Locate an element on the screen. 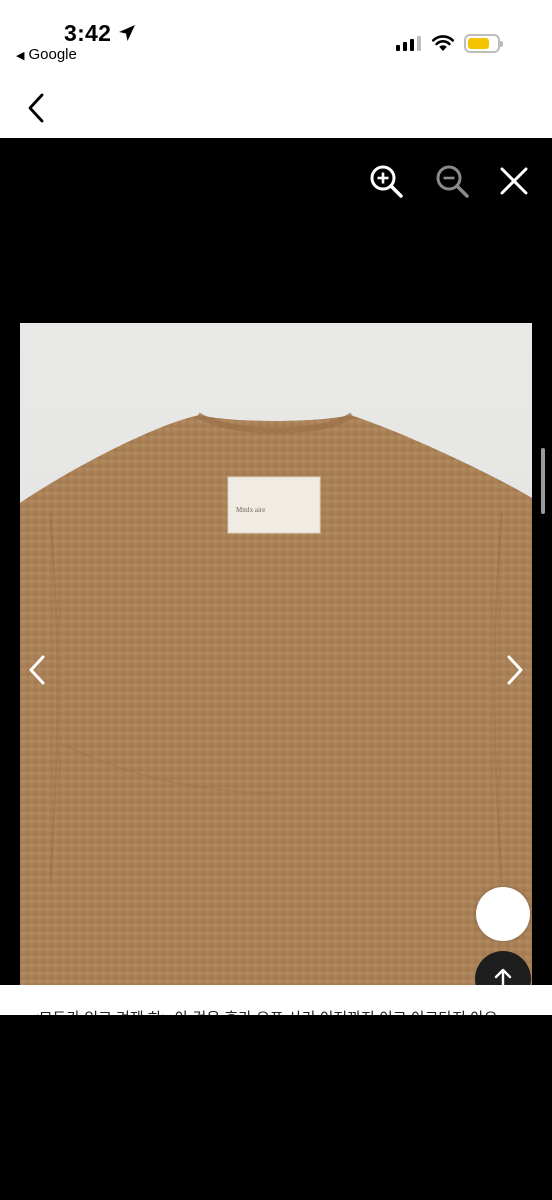  scrollbar is located at coordinates (543, 481).